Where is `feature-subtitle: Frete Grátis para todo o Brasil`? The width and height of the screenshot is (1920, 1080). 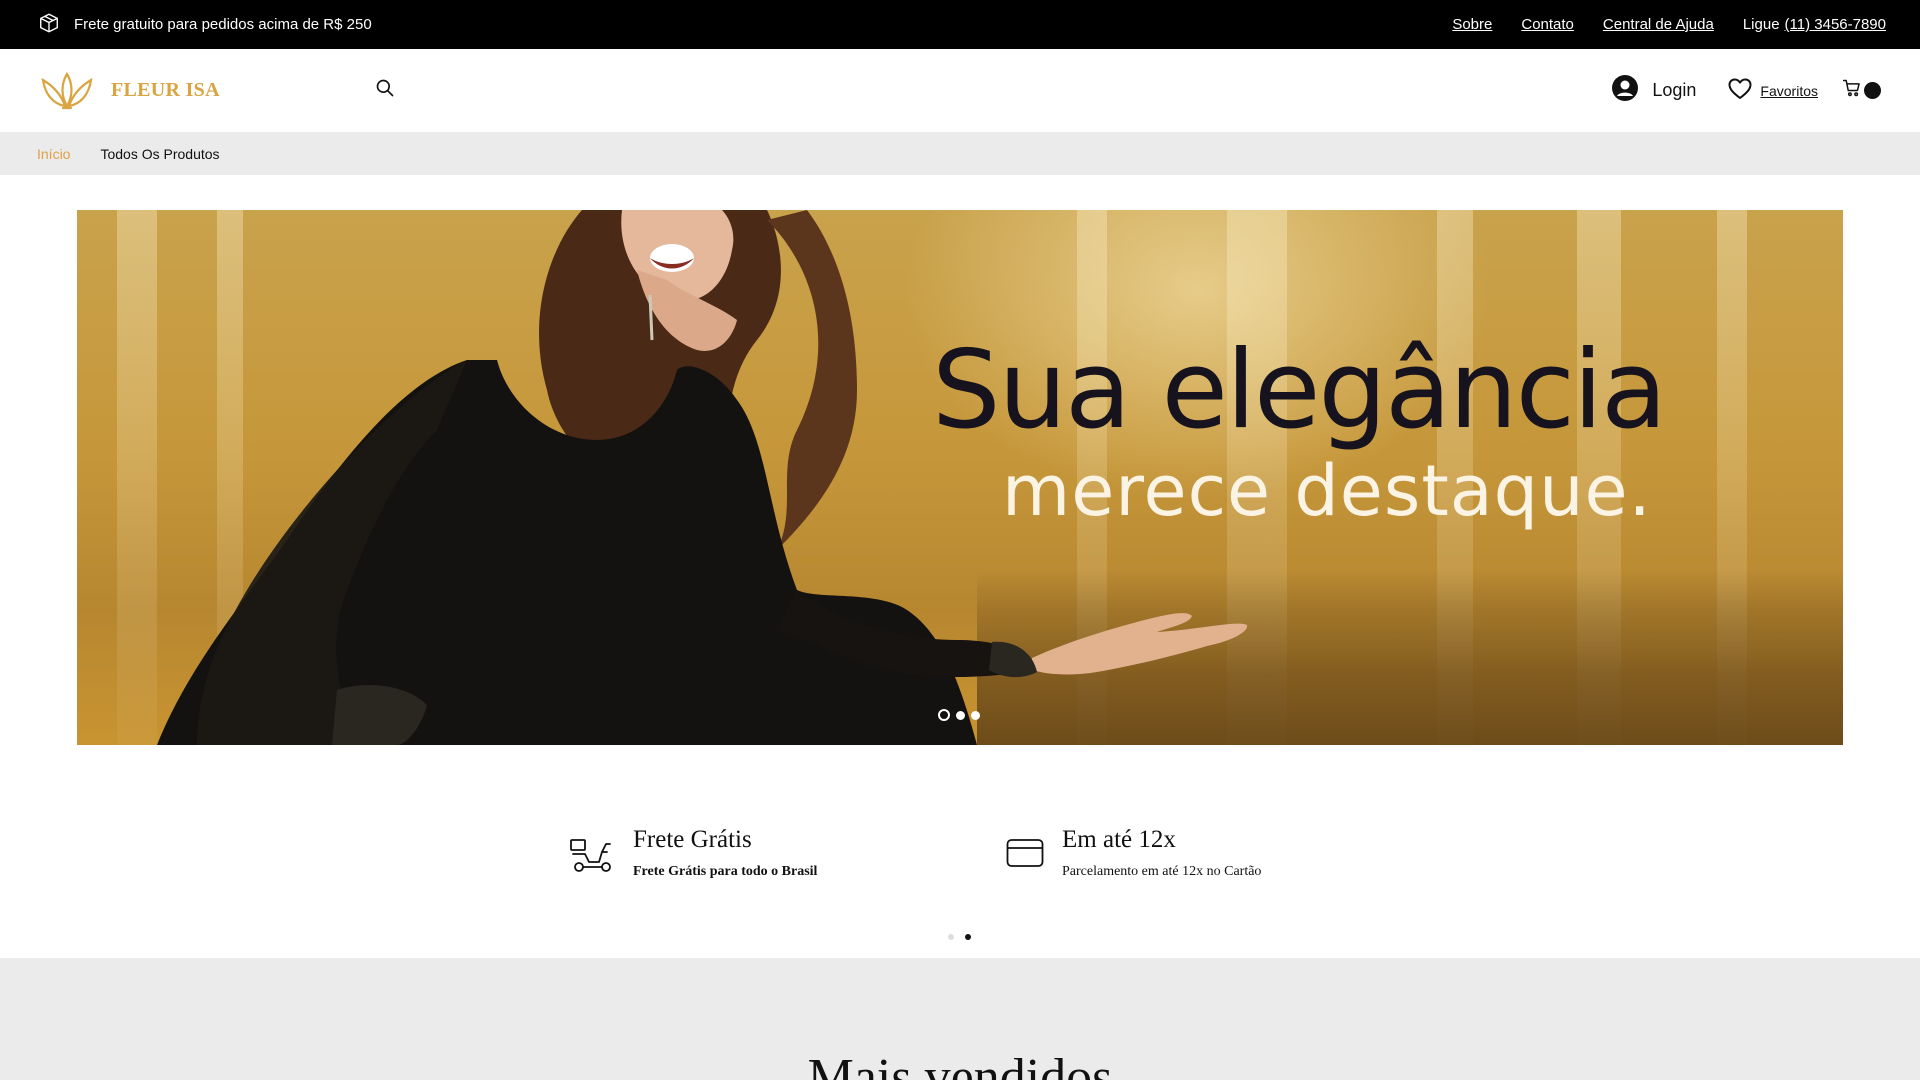 feature-subtitle: Frete Grátis para todo o Brasil is located at coordinates (725, 871).